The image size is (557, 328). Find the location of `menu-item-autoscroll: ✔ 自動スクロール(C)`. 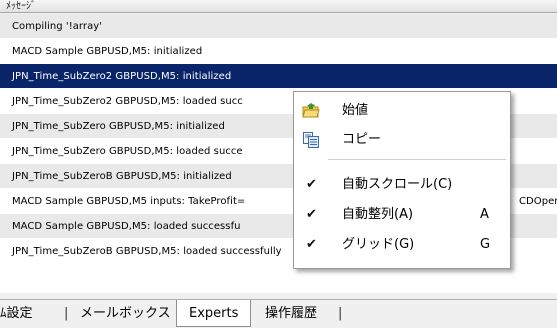

menu-item-autoscroll: ✔ 自動スクロール(C) is located at coordinates (402, 185).